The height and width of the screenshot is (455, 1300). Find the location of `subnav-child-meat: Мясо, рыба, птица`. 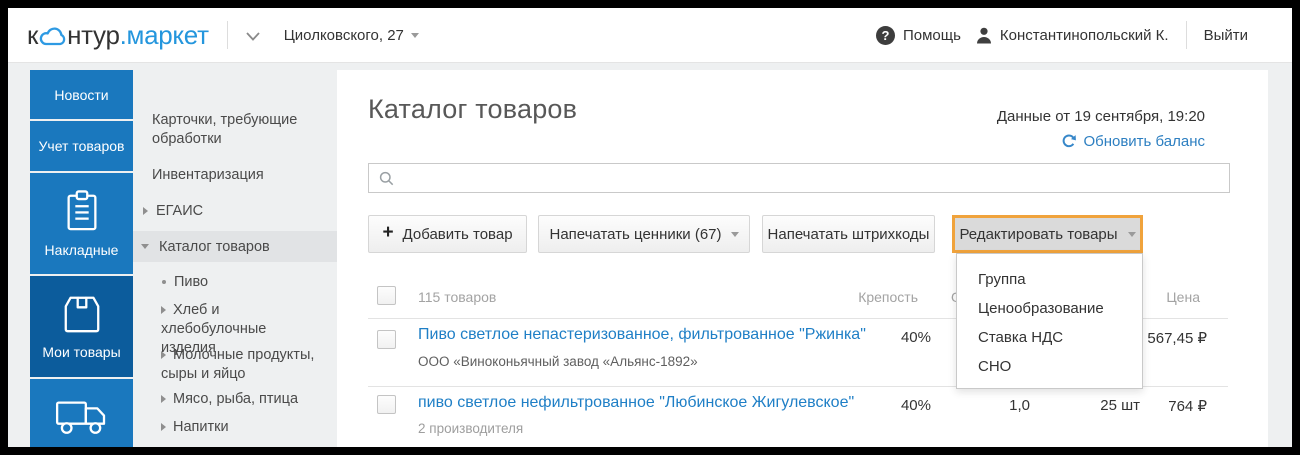

subnav-child-meat: Мясо, рыба, птица is located at coordinates (246, 399).